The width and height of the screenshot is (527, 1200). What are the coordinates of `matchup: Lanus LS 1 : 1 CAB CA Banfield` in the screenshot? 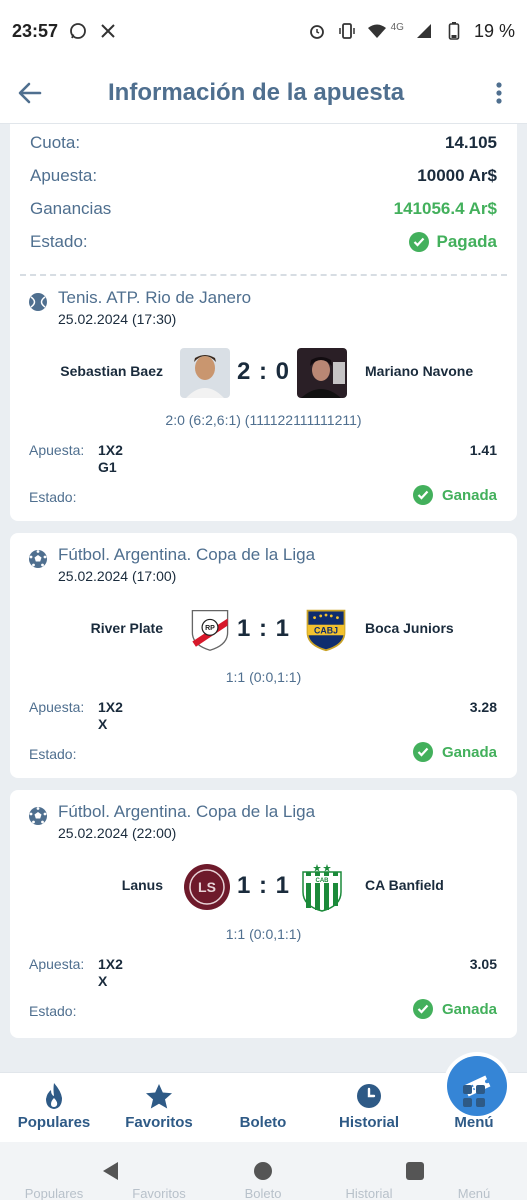 It's located at (263, 888).